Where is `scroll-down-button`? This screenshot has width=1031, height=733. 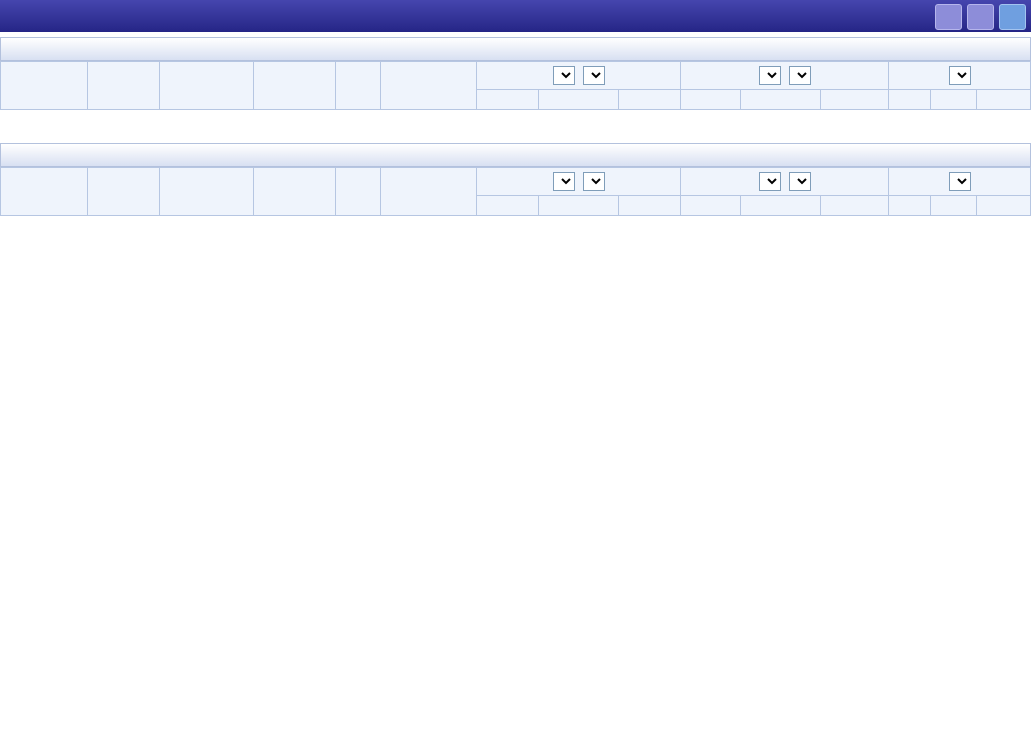 scroll-down-button is located at coordinates (980, 17).